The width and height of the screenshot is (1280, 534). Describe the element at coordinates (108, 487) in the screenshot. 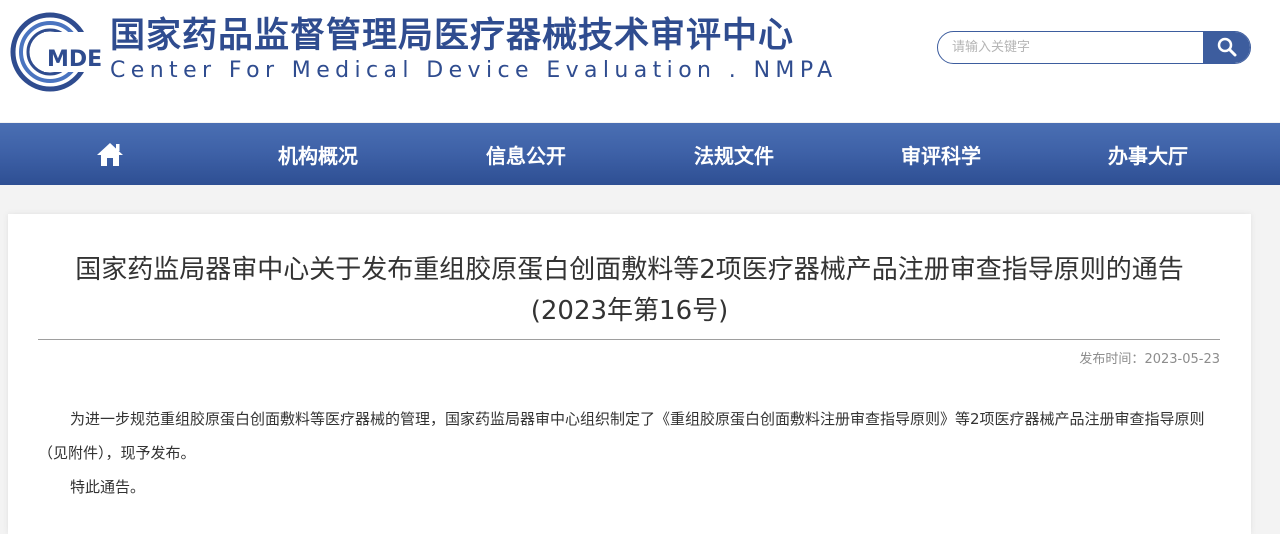

I see `article-paragraph: 特此通告。` at that location.